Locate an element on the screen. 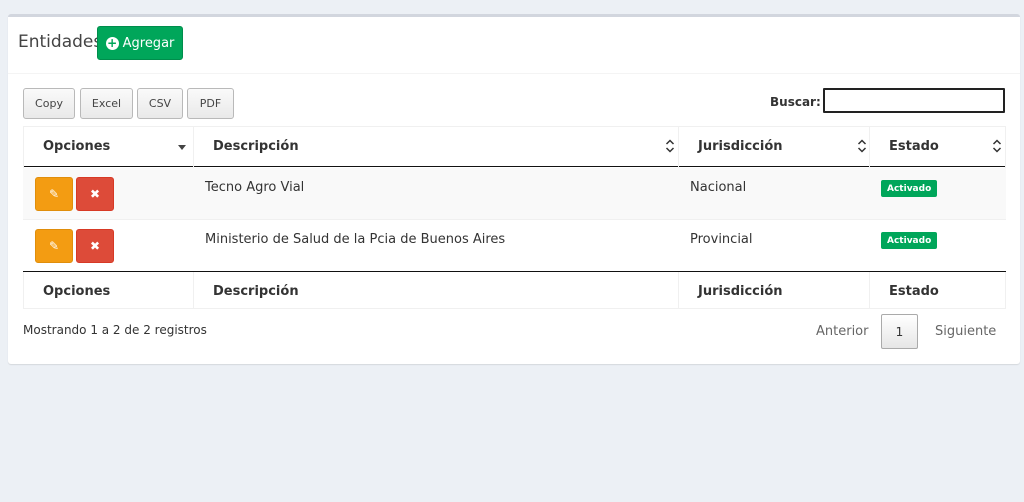 This screenshot has width=1024, height=502. footer-header-descripcion: Descripción is located at coordinates (256, 291).